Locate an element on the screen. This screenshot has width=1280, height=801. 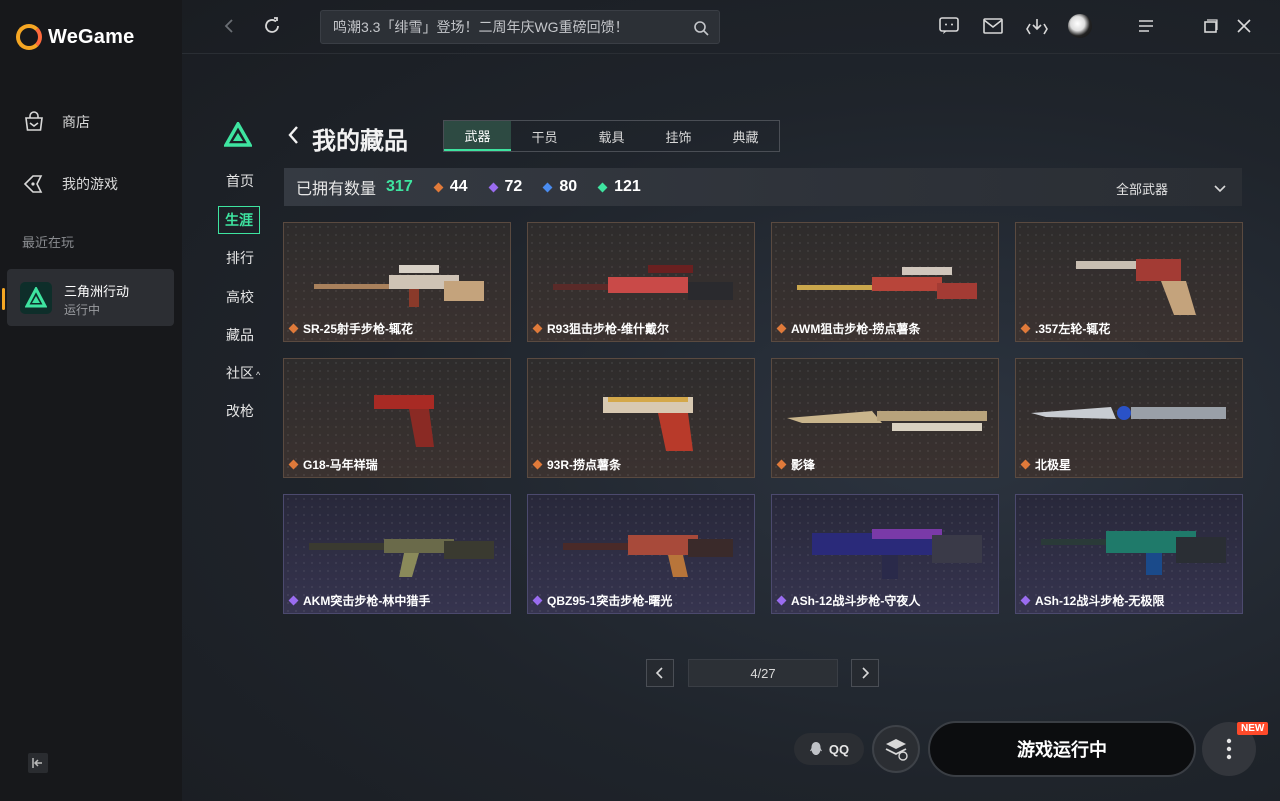
tab-vehicles: 载具 is located at coordinates (611, 136).